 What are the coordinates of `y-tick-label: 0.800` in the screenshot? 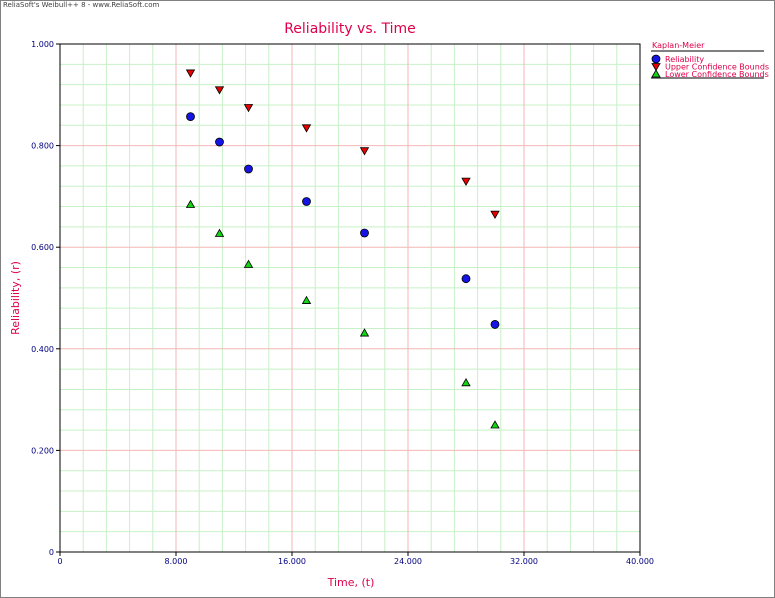 It's located at (42, 146).